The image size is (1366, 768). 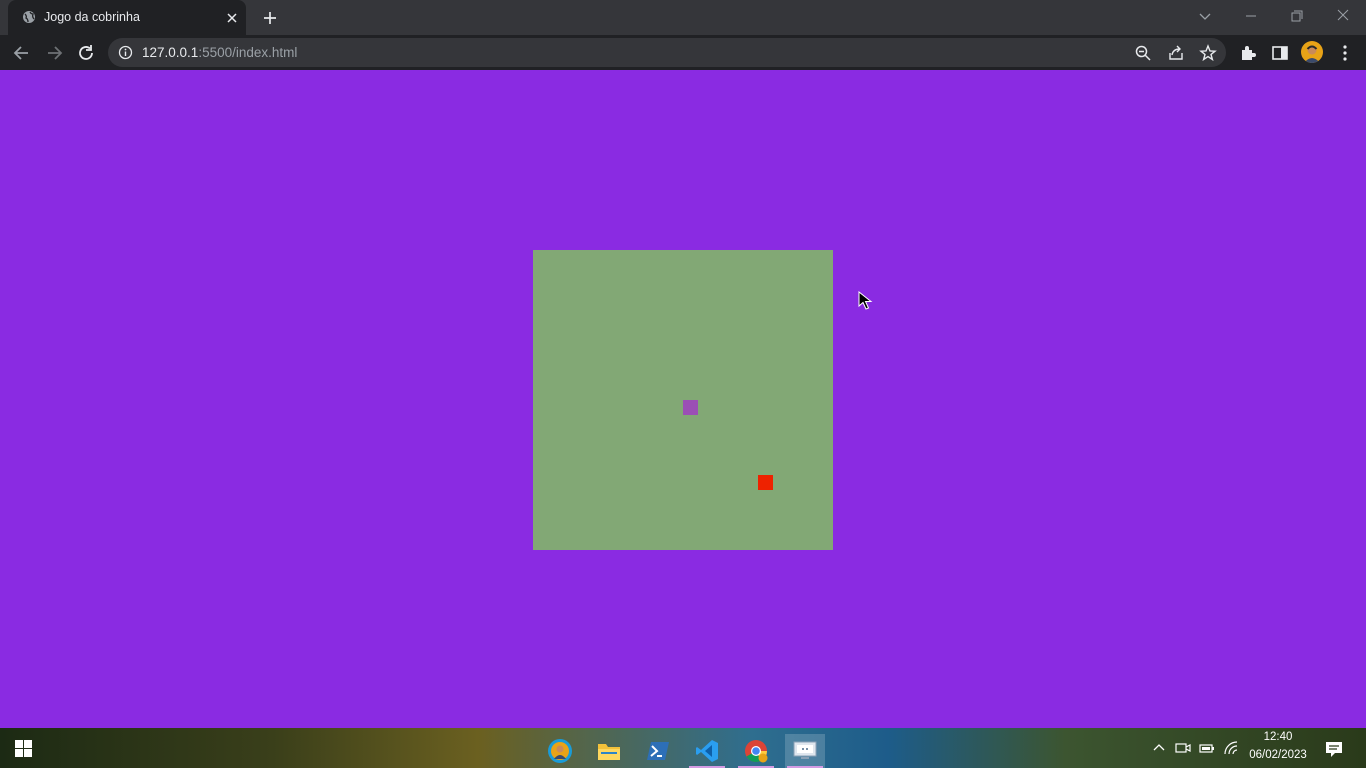 I want to click on extensions-puzzle-icon, so click(x=1248, y=53).